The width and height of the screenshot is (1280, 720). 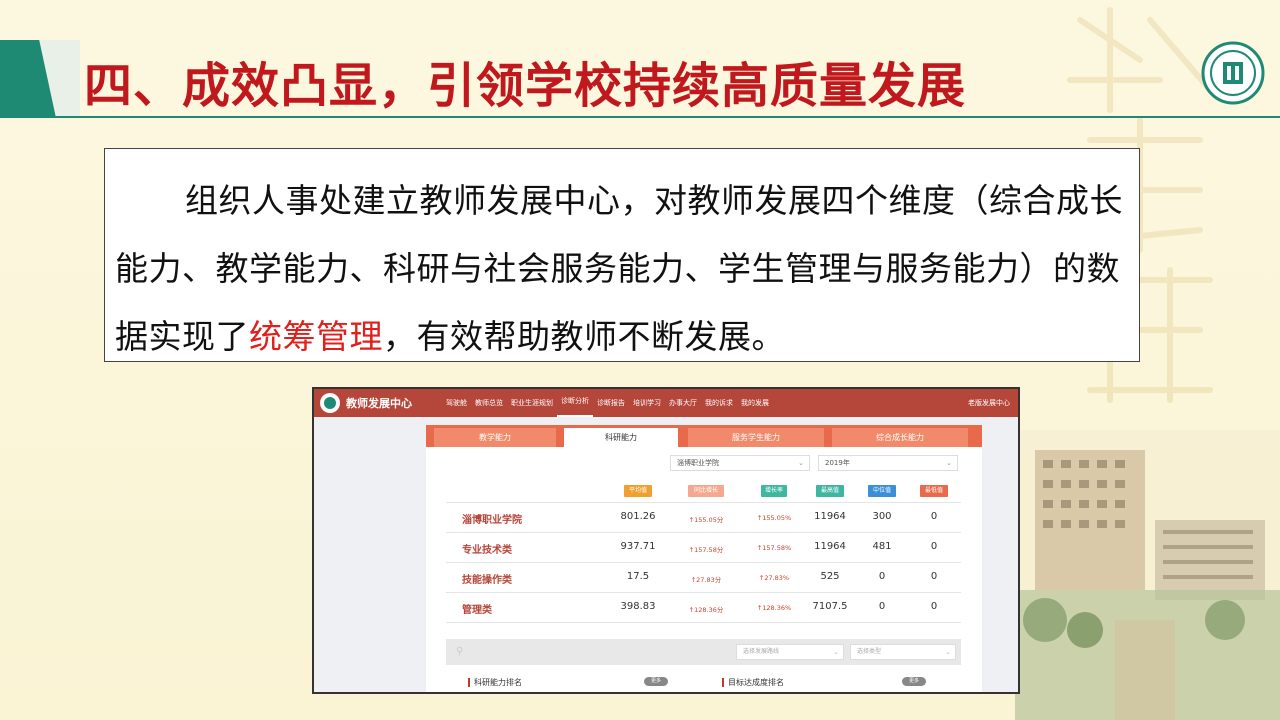 I want to click on old-version-link: 老版发展中心, so click(x=993, y=403).